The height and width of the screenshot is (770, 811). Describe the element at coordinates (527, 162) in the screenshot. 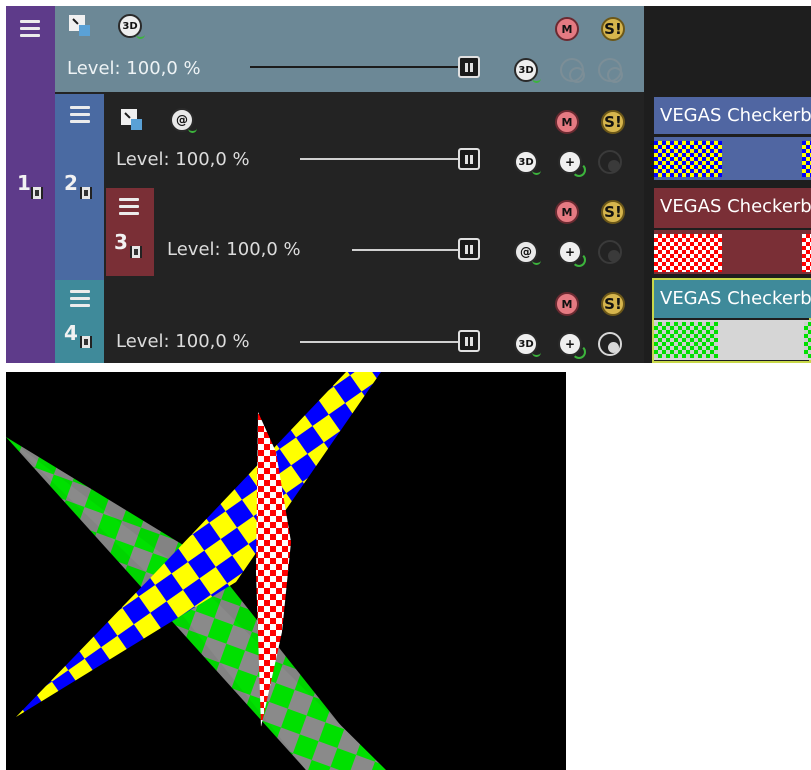

I see `track-2-3d-icon: 3D` at that location.